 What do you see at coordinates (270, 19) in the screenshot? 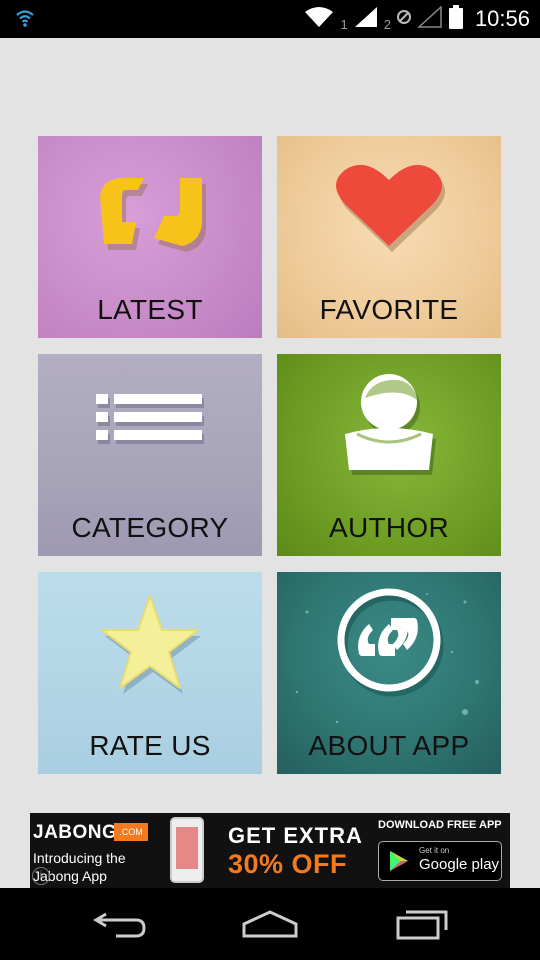
I see `status-bar: 1 2 10:56` at bounding box center [270, 19].